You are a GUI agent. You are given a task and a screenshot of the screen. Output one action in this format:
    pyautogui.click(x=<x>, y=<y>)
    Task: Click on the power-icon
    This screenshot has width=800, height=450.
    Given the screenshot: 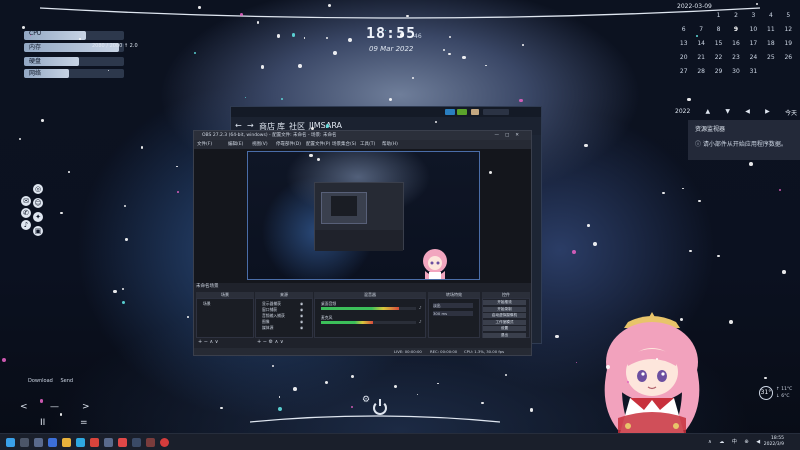 What is the action you would take?
    pyautogui.click(x=380, y=407)
    